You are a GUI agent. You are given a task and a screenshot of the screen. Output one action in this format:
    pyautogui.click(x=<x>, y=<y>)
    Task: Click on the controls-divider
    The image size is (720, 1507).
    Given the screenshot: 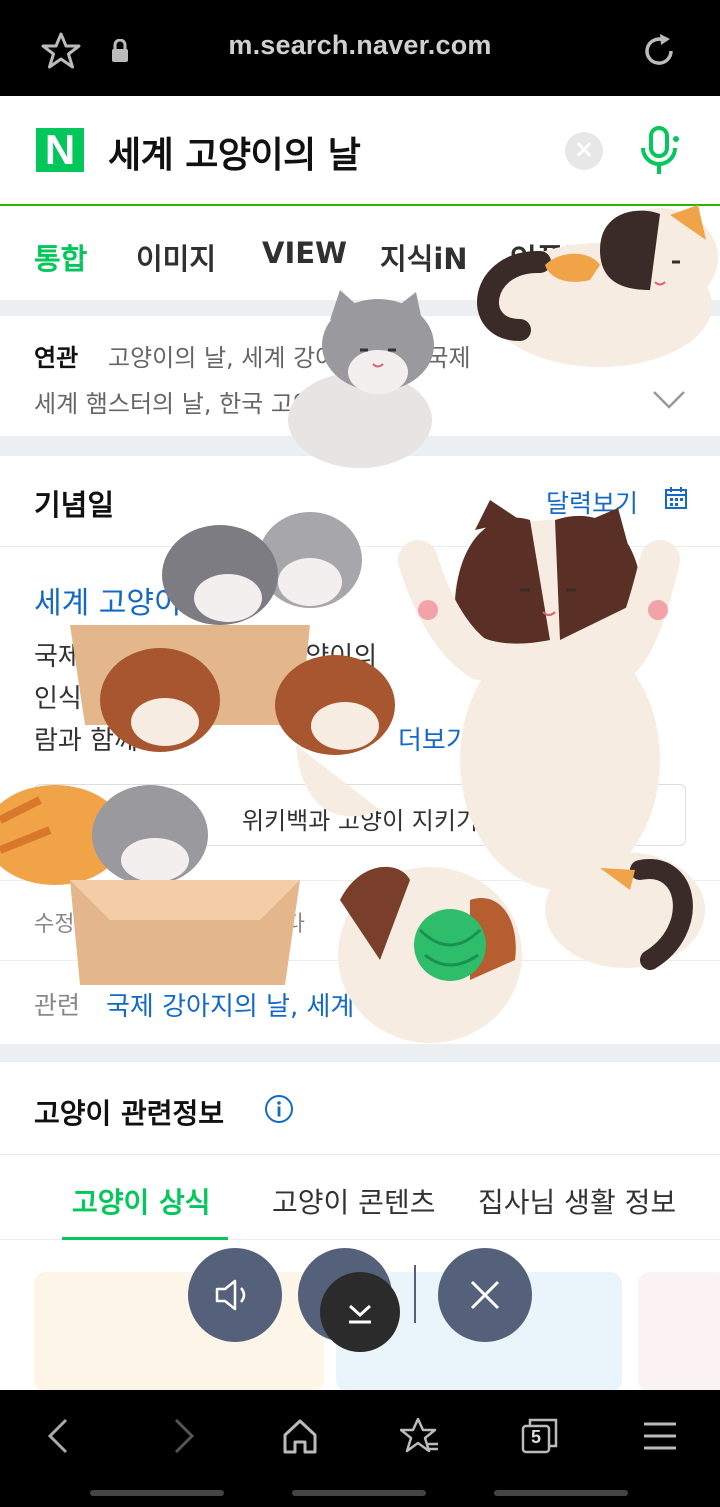 What is the action you would take?
    pyautogui.click(x=415, y=1294)
    